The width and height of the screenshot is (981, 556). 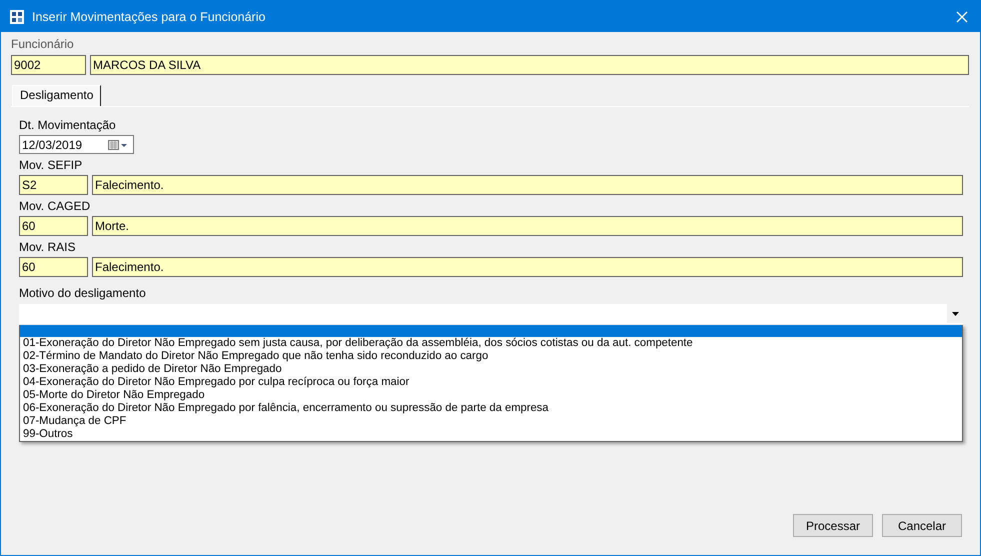 What do you see at coordinates (491, 434) in the screenshot?
I see `dropdown-option: 99-Outros` at bounding box center [491, 434].